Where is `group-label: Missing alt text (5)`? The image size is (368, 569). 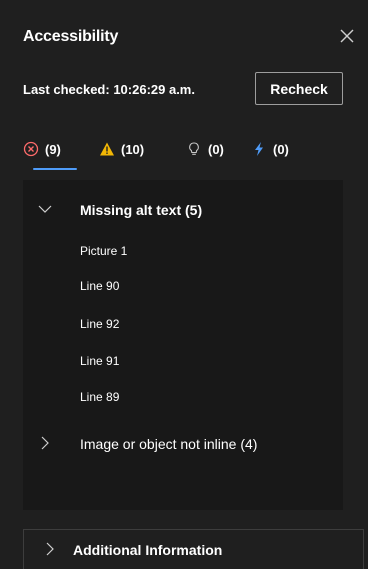 group-label: Missing alt text (5) is located at coordinates (141, 210).